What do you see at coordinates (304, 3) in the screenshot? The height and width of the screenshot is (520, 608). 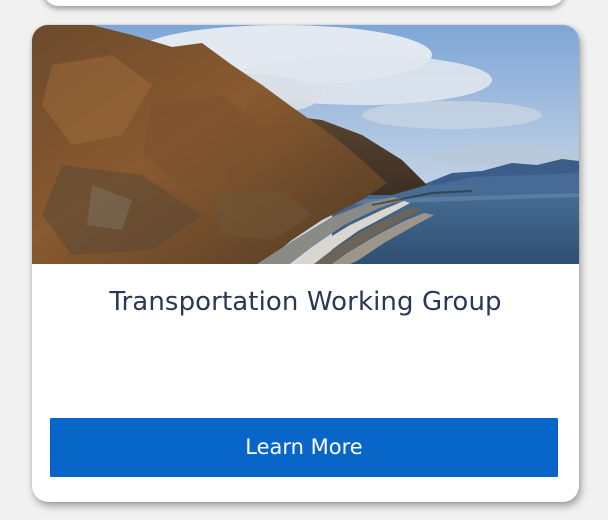 I see `previous-card-edge` at bounding box center [304, 3].